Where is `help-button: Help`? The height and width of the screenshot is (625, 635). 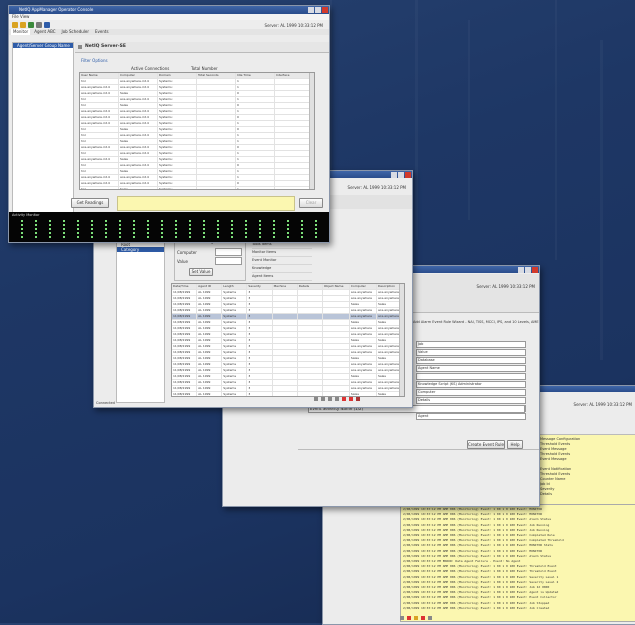 help-button: Help is located at coordinates (515, 444).